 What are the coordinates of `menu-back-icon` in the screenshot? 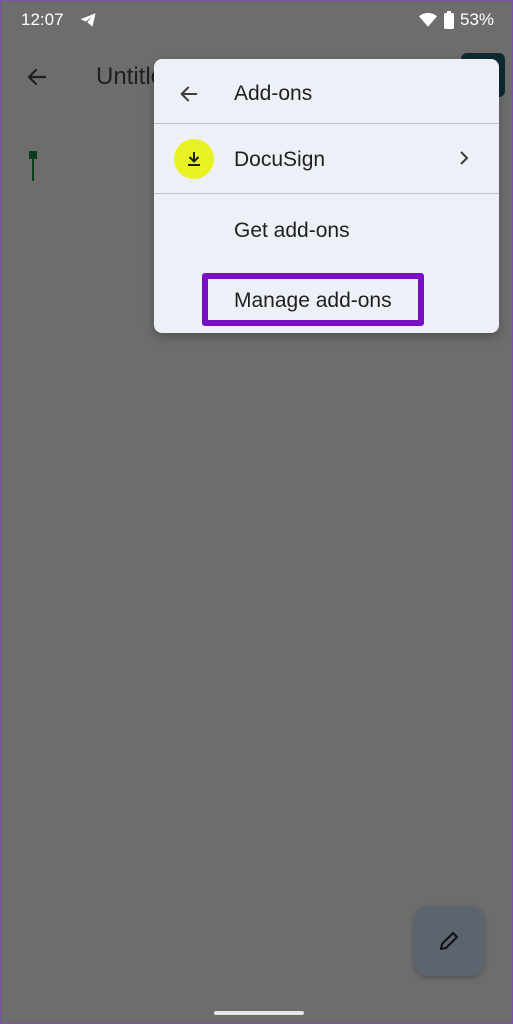 It's located at (189, 94).